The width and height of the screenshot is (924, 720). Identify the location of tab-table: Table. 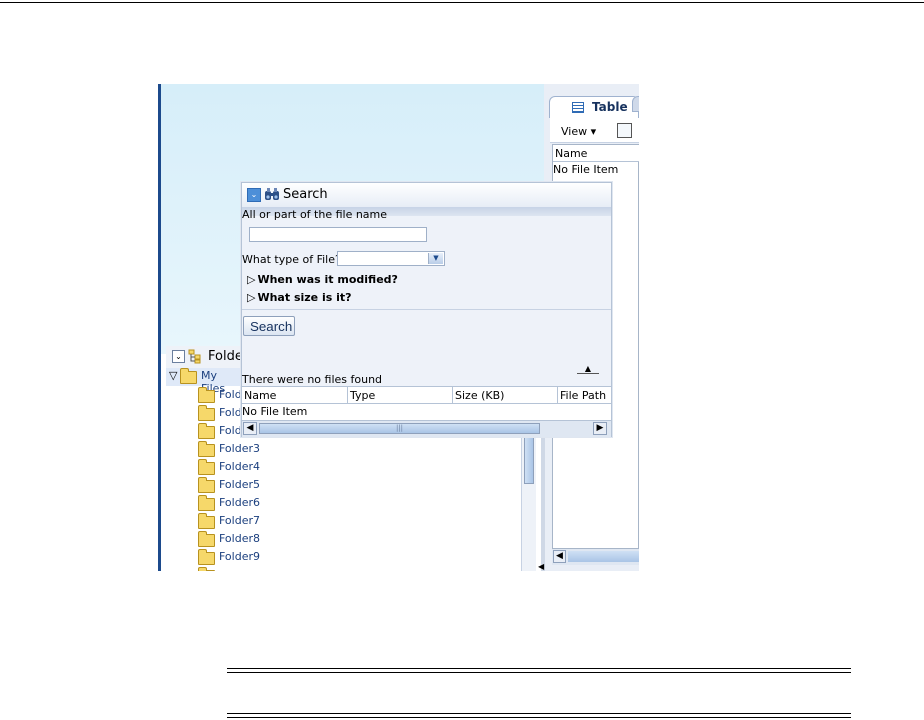
(594, 107).